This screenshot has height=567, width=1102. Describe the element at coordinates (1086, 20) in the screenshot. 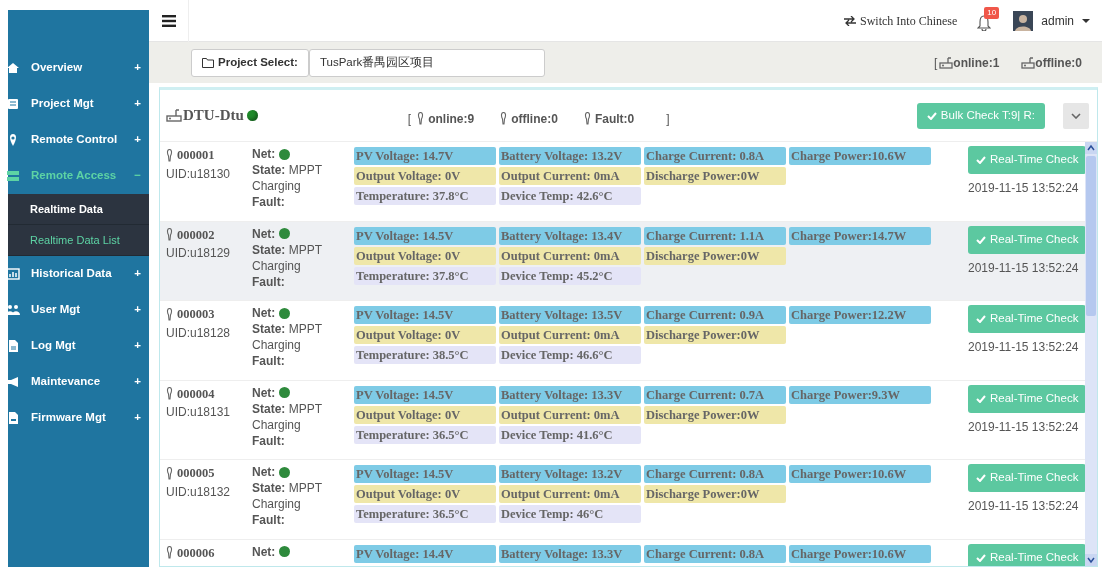

I see `caret-icon` at that location.